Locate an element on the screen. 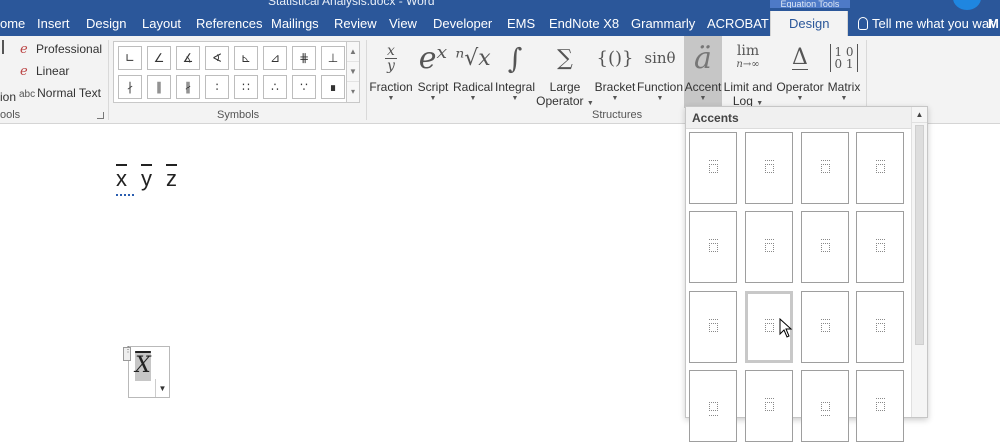 This screenshot has width=1000, height=442. group-divider is located at coordinates (366, 80).